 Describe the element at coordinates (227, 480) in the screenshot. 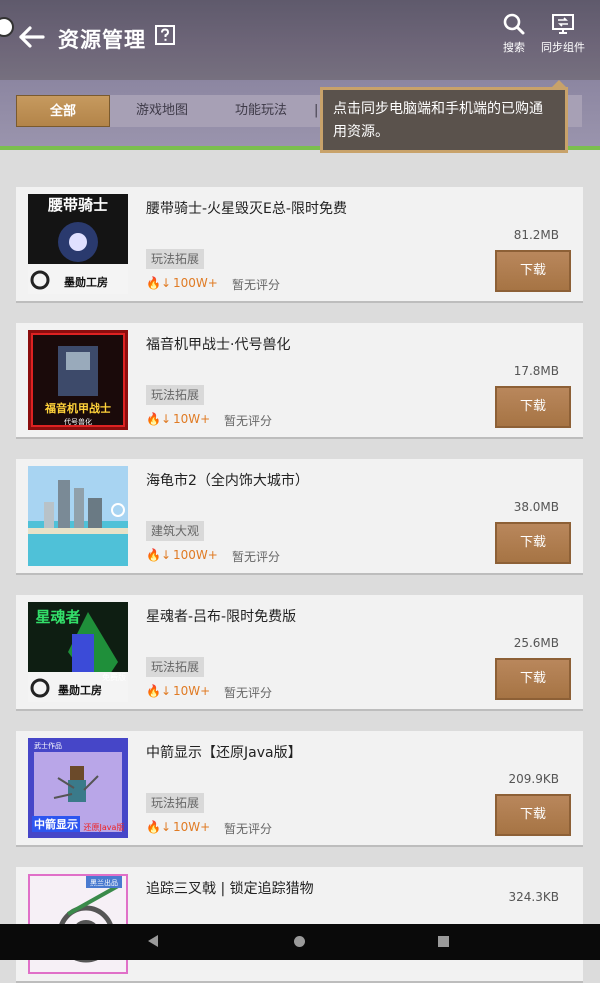

I see `resource-title: 海龟市2（全内饰大城市）` at that location.